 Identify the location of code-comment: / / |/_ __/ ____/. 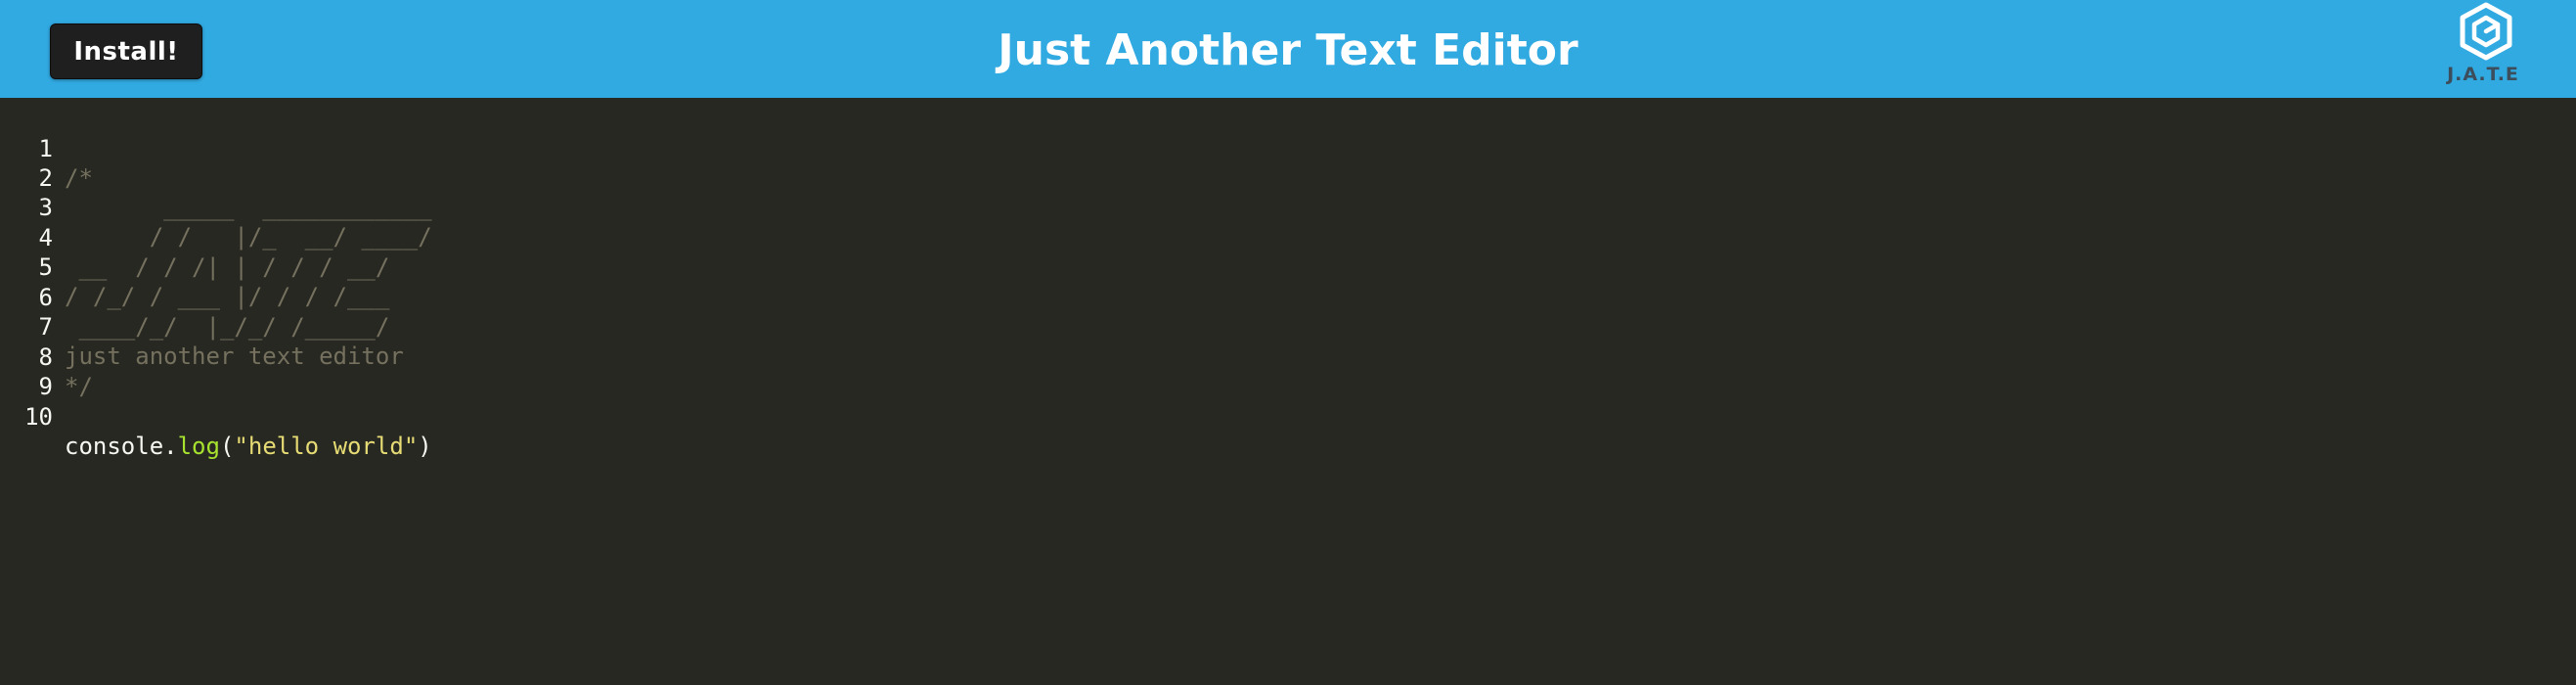
(248, 237).